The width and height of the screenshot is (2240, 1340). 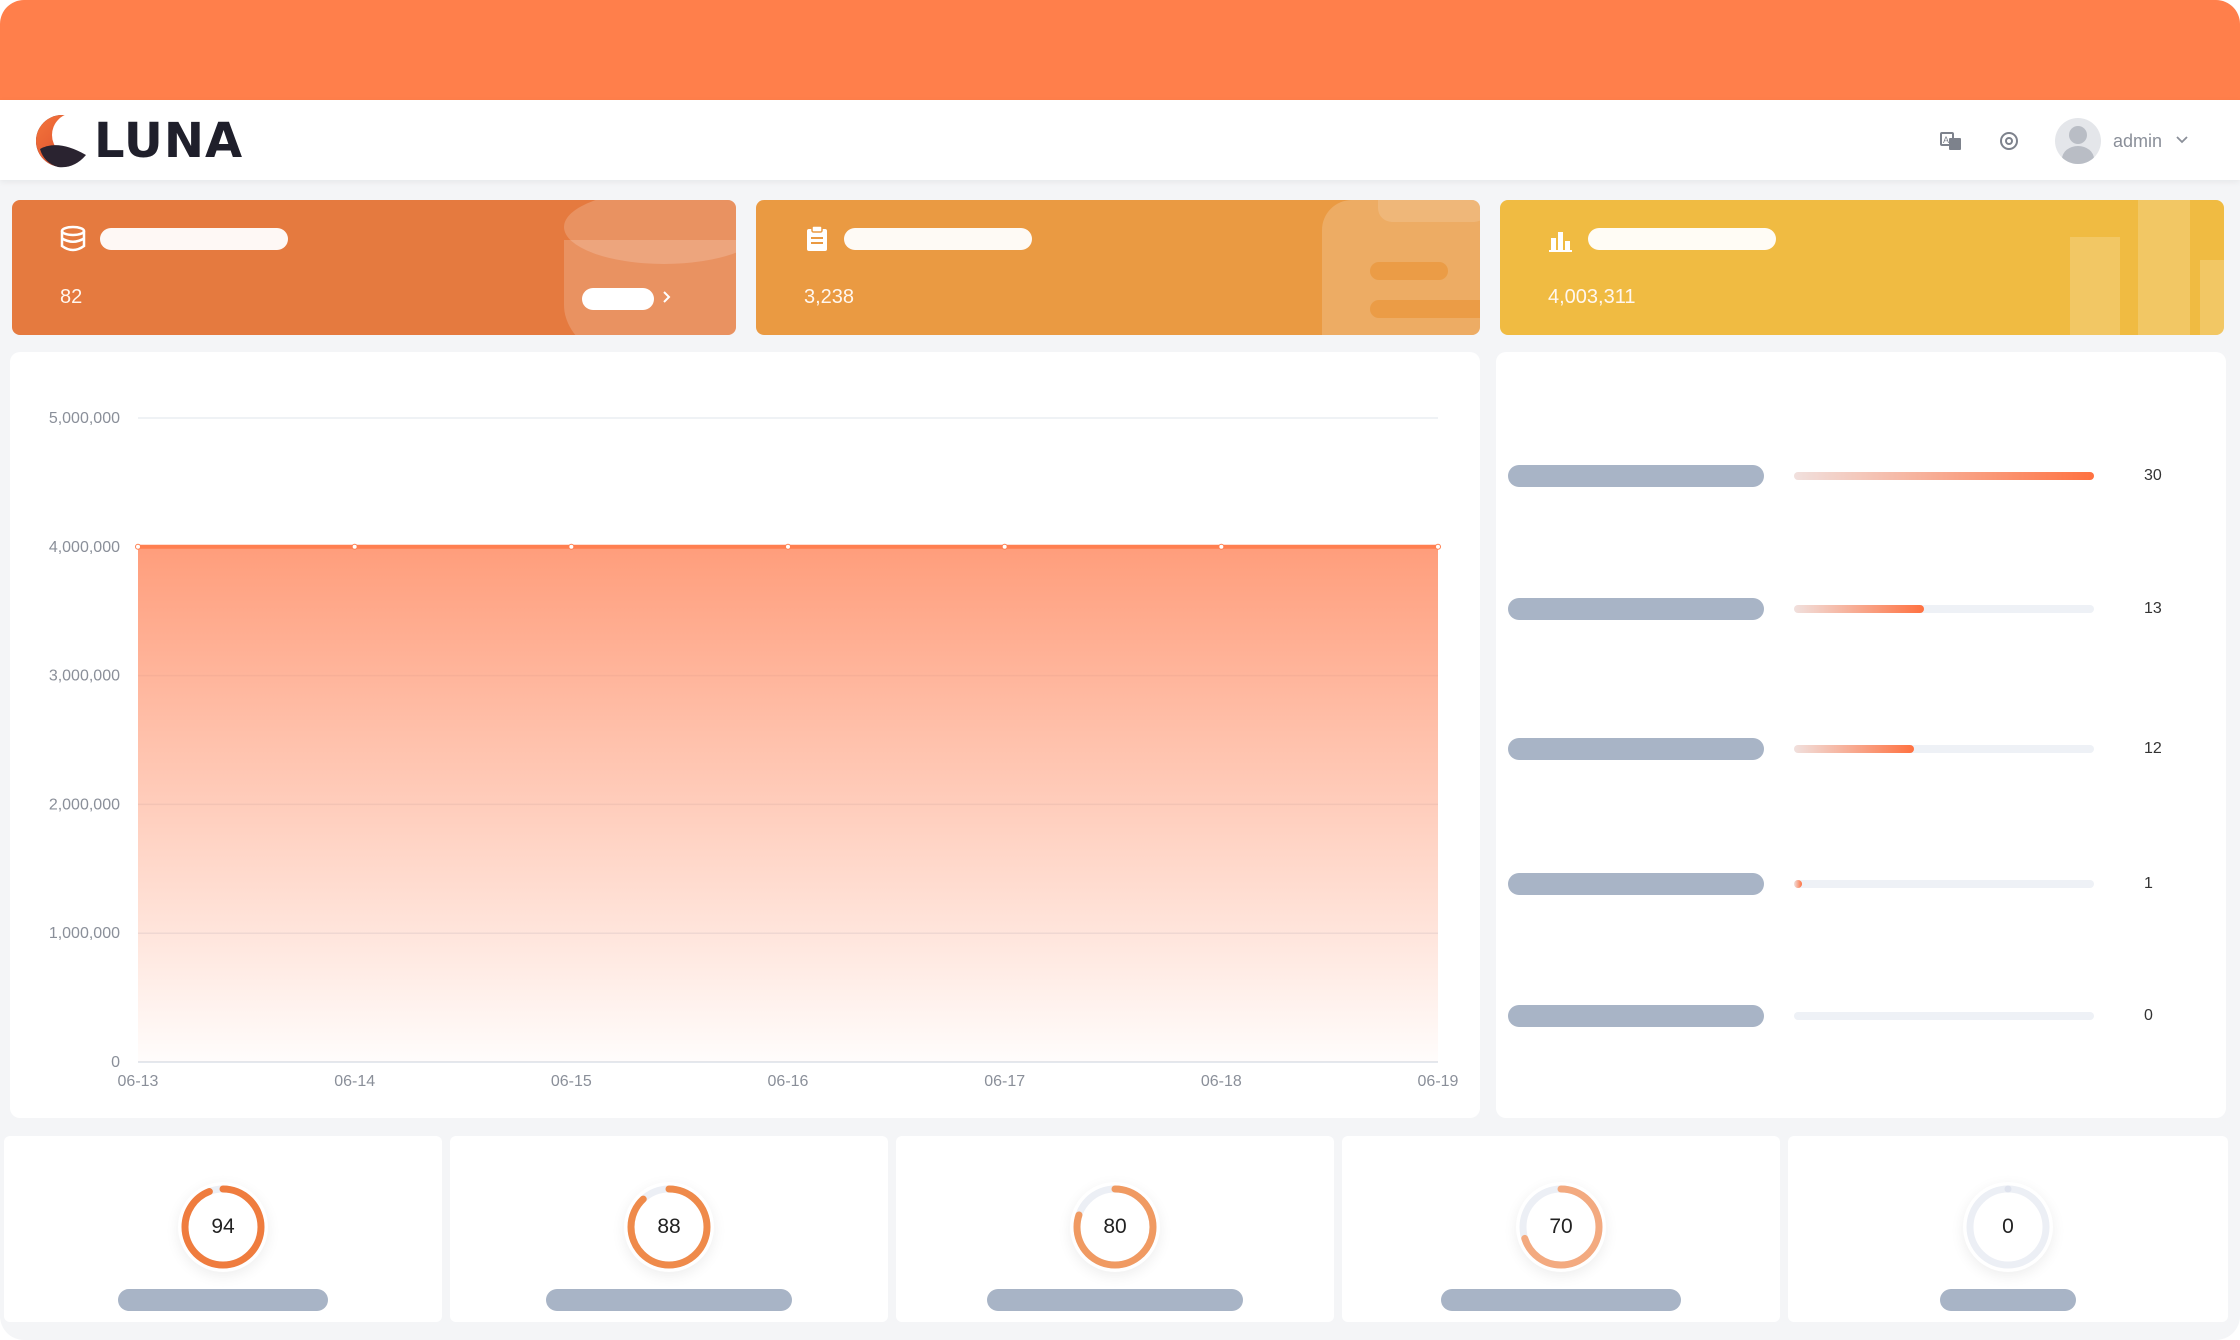 I want to click on app-name: LUNA, so click(x=169, y=141).